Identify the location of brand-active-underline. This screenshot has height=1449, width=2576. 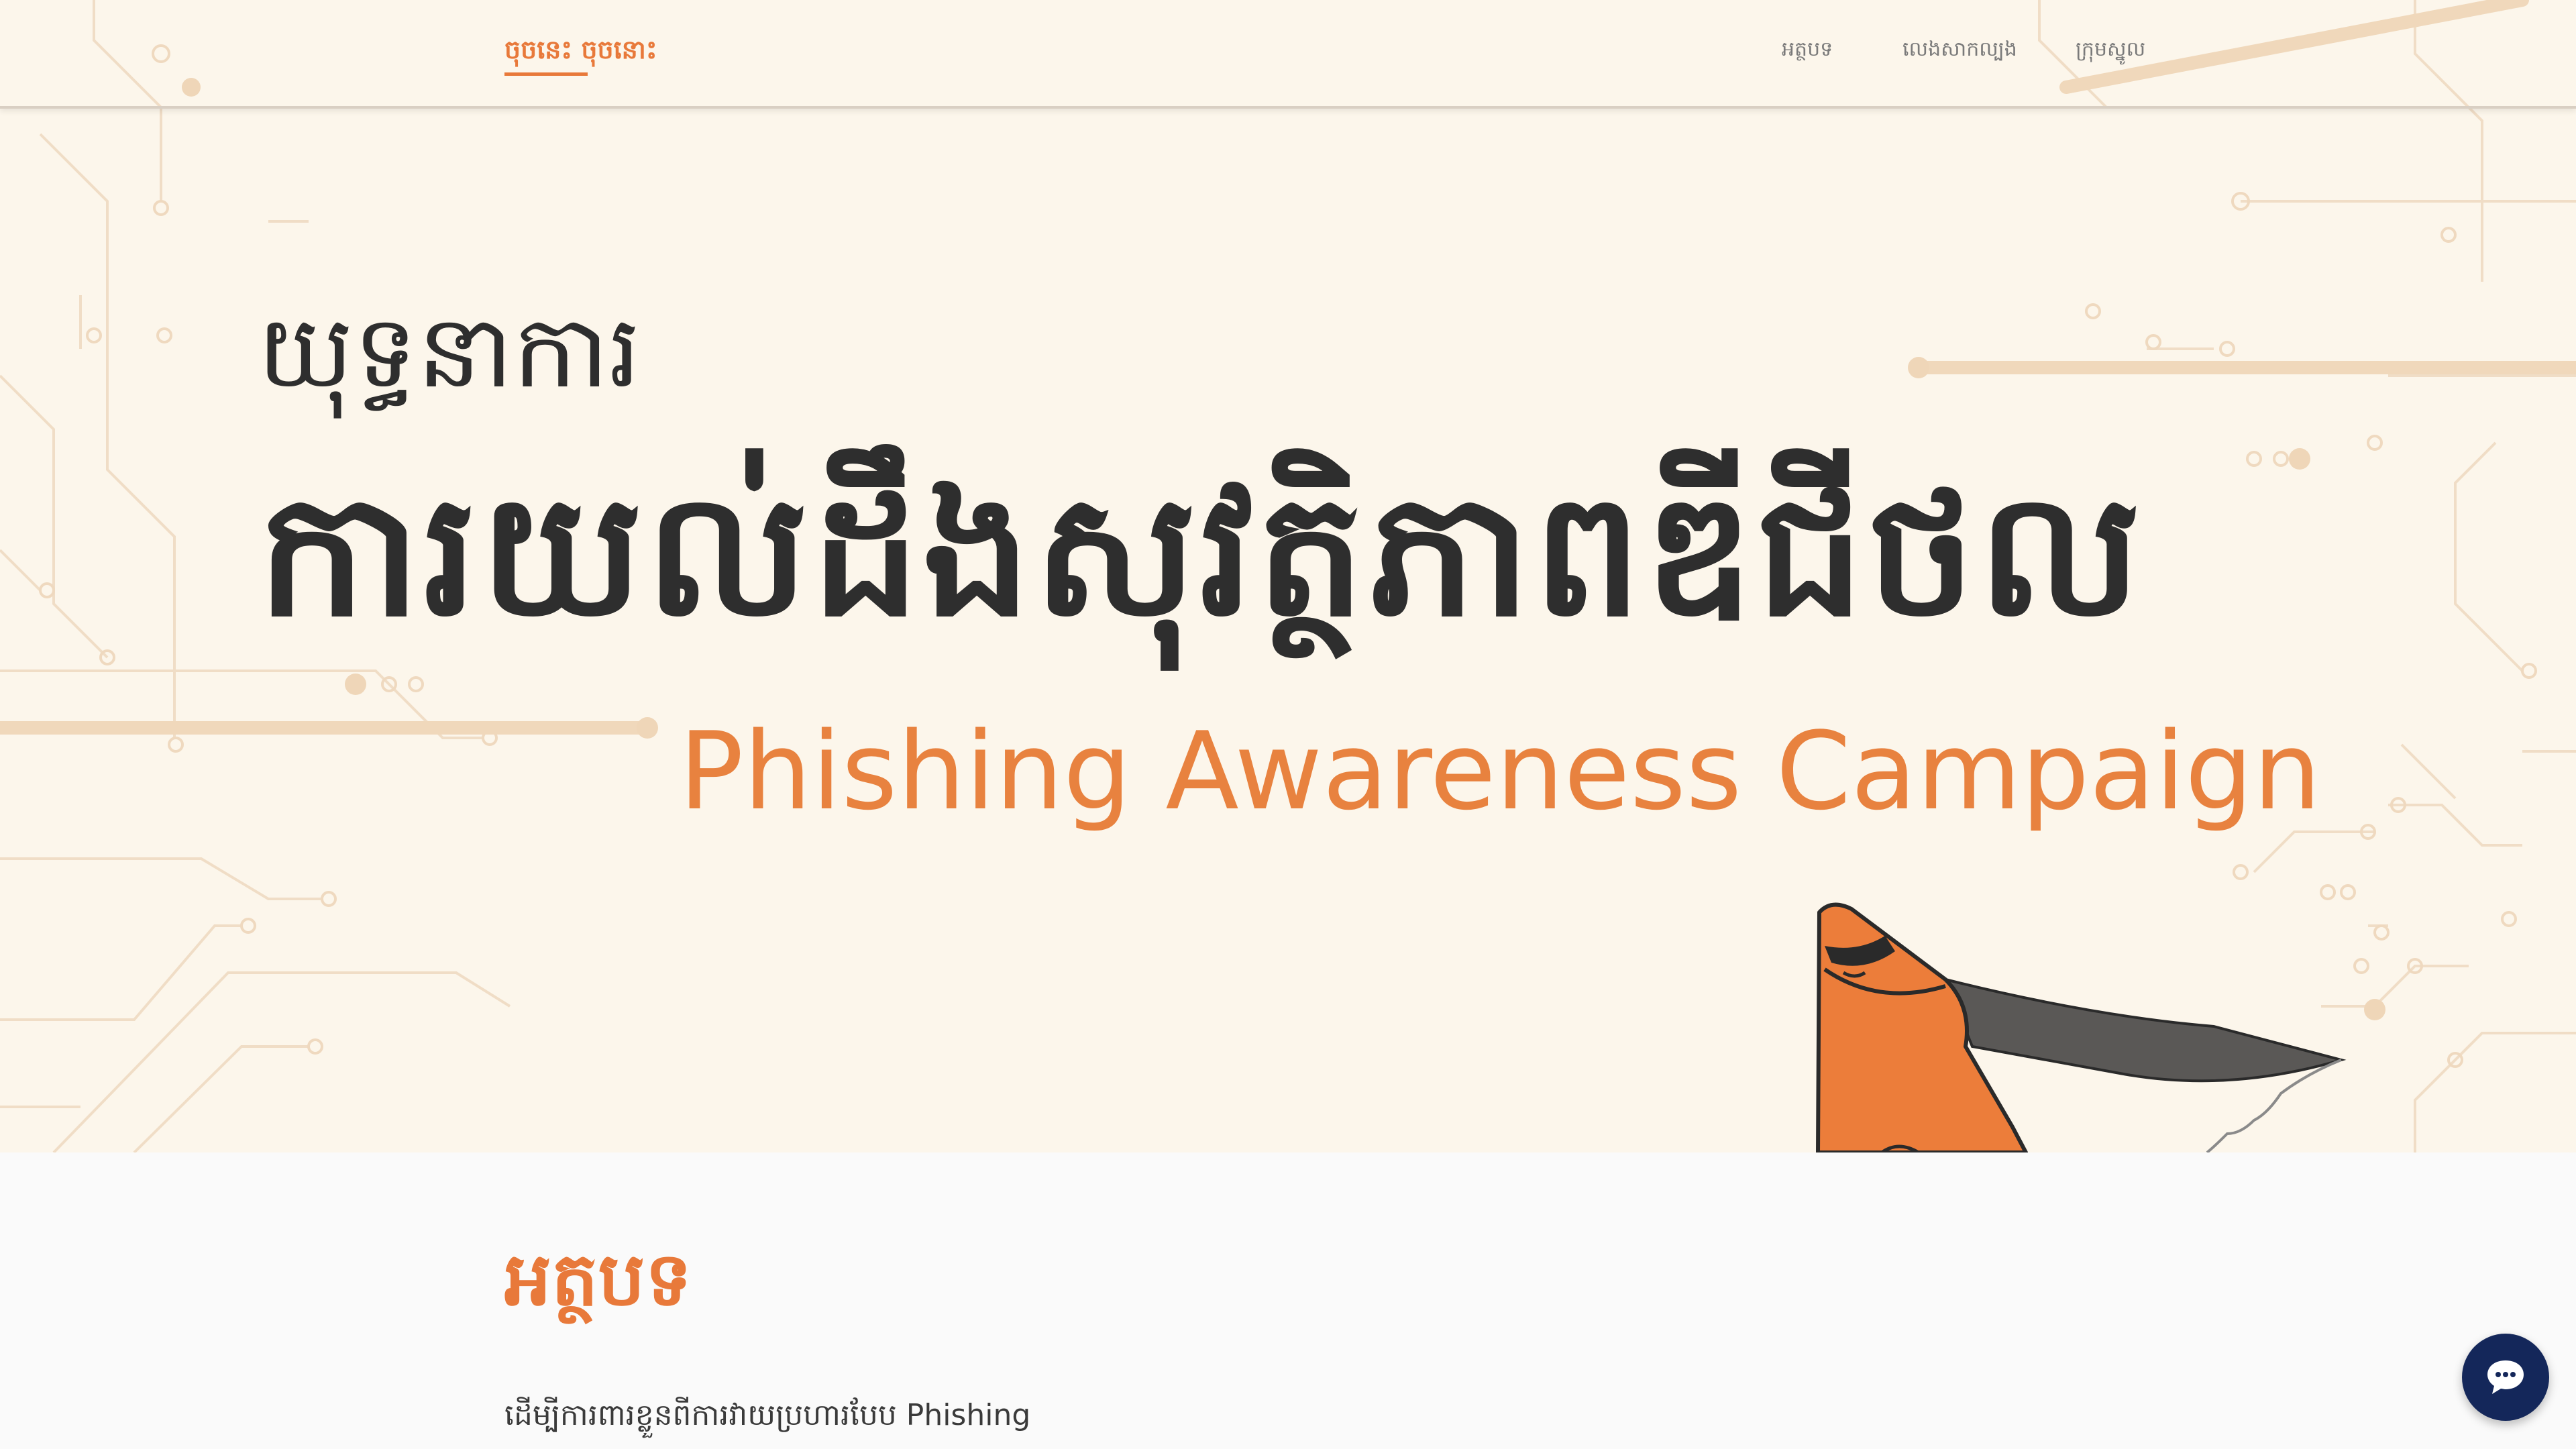
(546, 74).